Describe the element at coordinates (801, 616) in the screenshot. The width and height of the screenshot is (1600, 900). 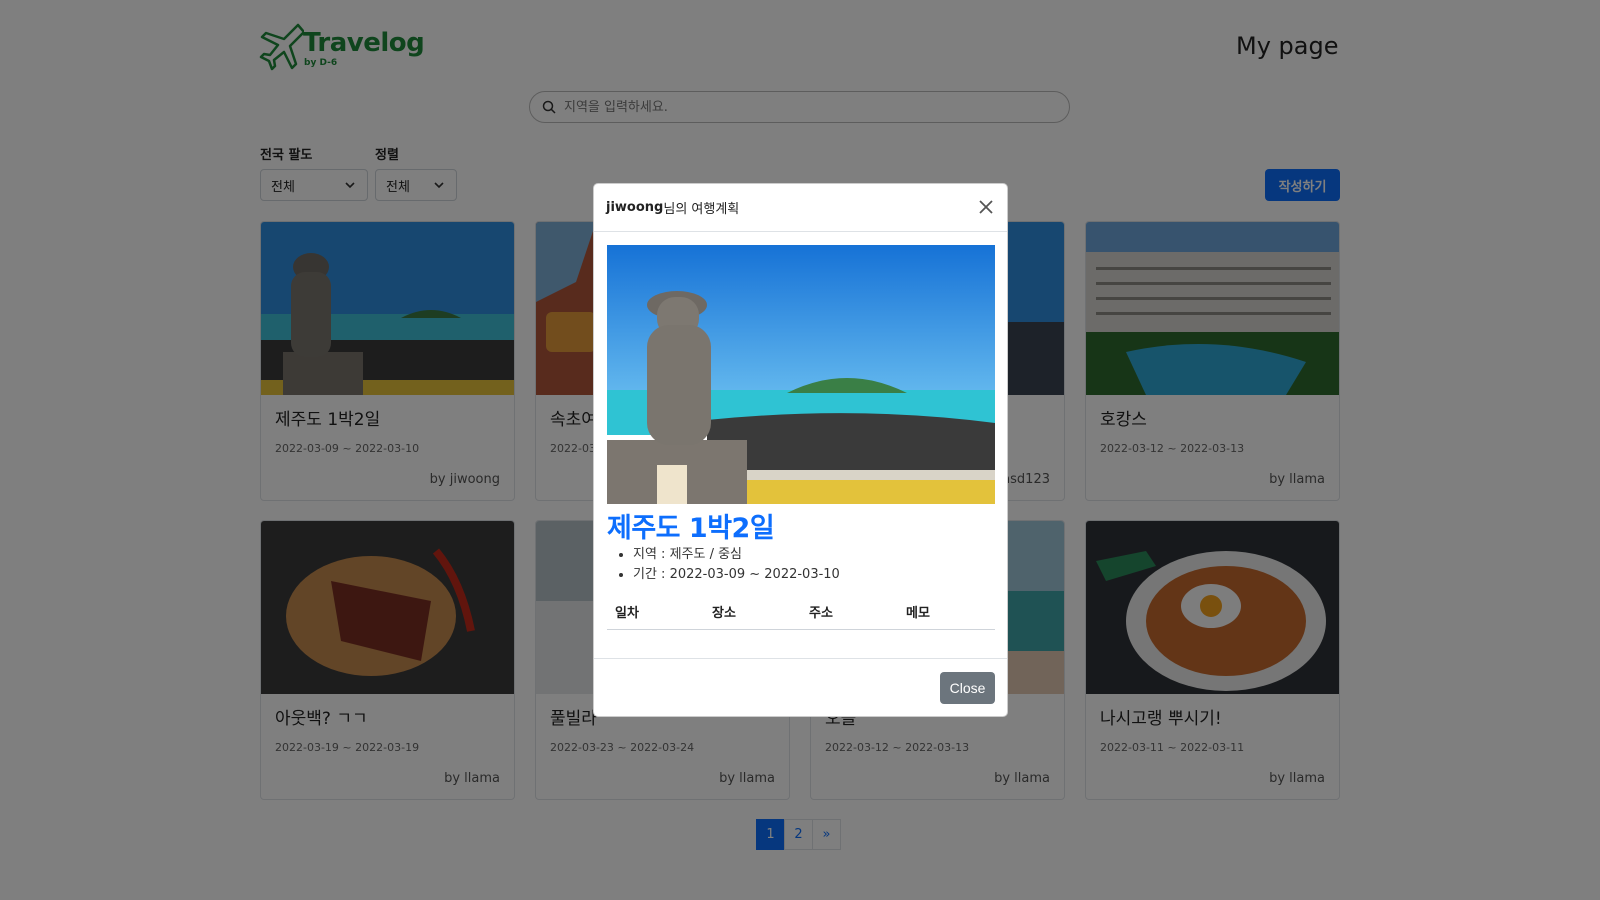
I see `schedule-table-header: 일차 장소 주소 메모` at that location.